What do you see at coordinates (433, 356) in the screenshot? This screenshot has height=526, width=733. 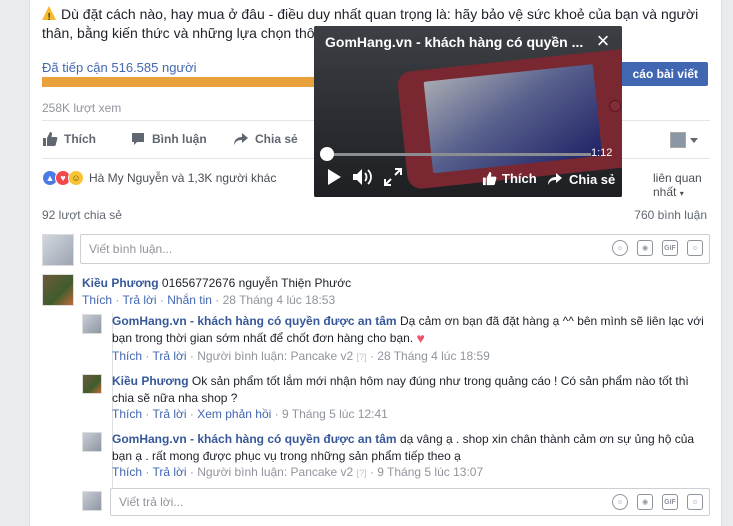 I see `reply-timestamp: 28 Tháng 4 lúc 18:59` at bounding box center [433, 356].